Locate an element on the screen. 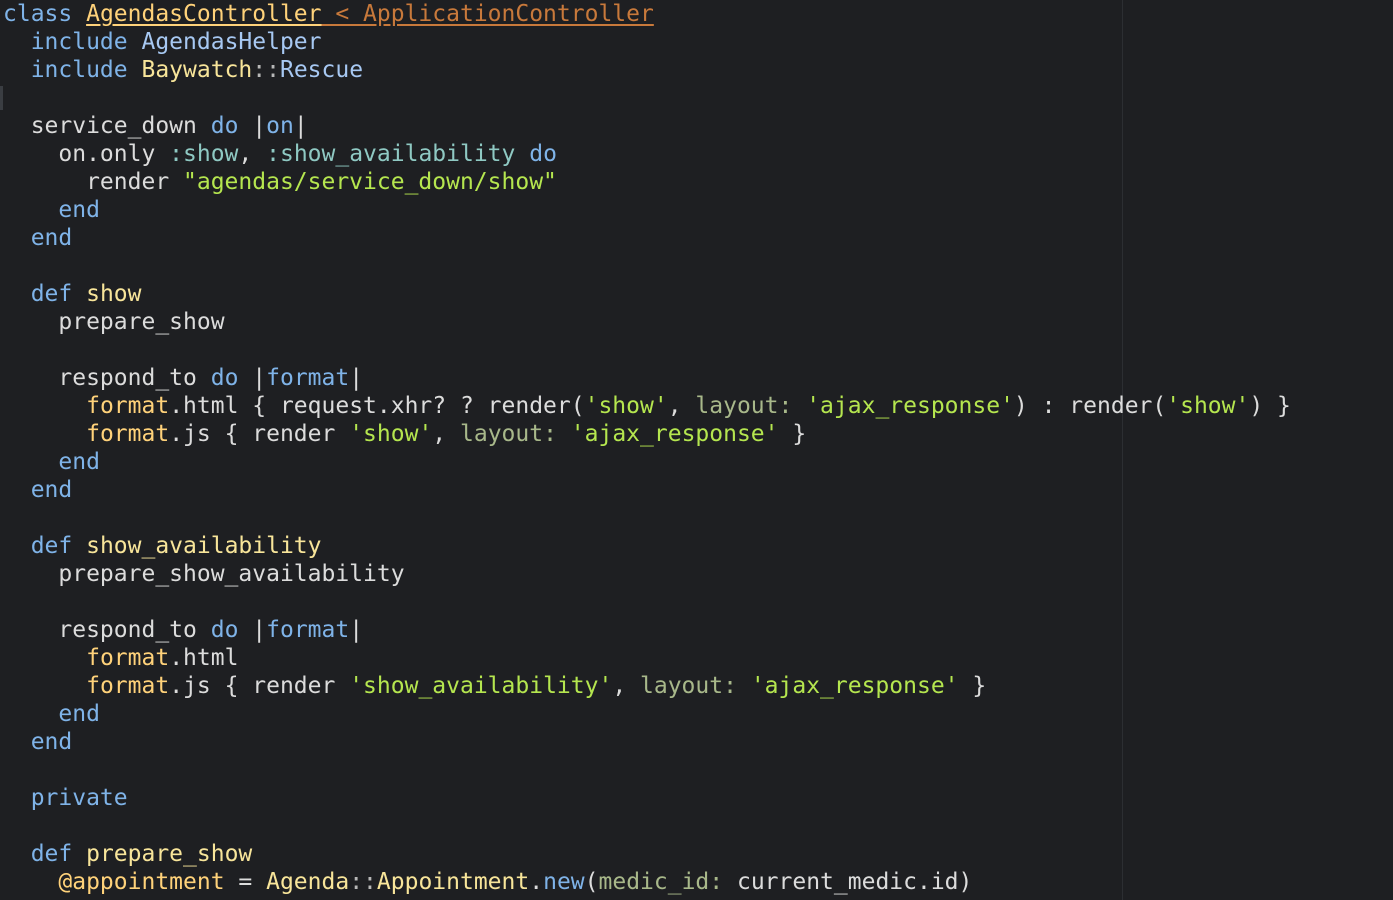  code-line: include Baywatch::Rescue is located at coordinates (647, 70).